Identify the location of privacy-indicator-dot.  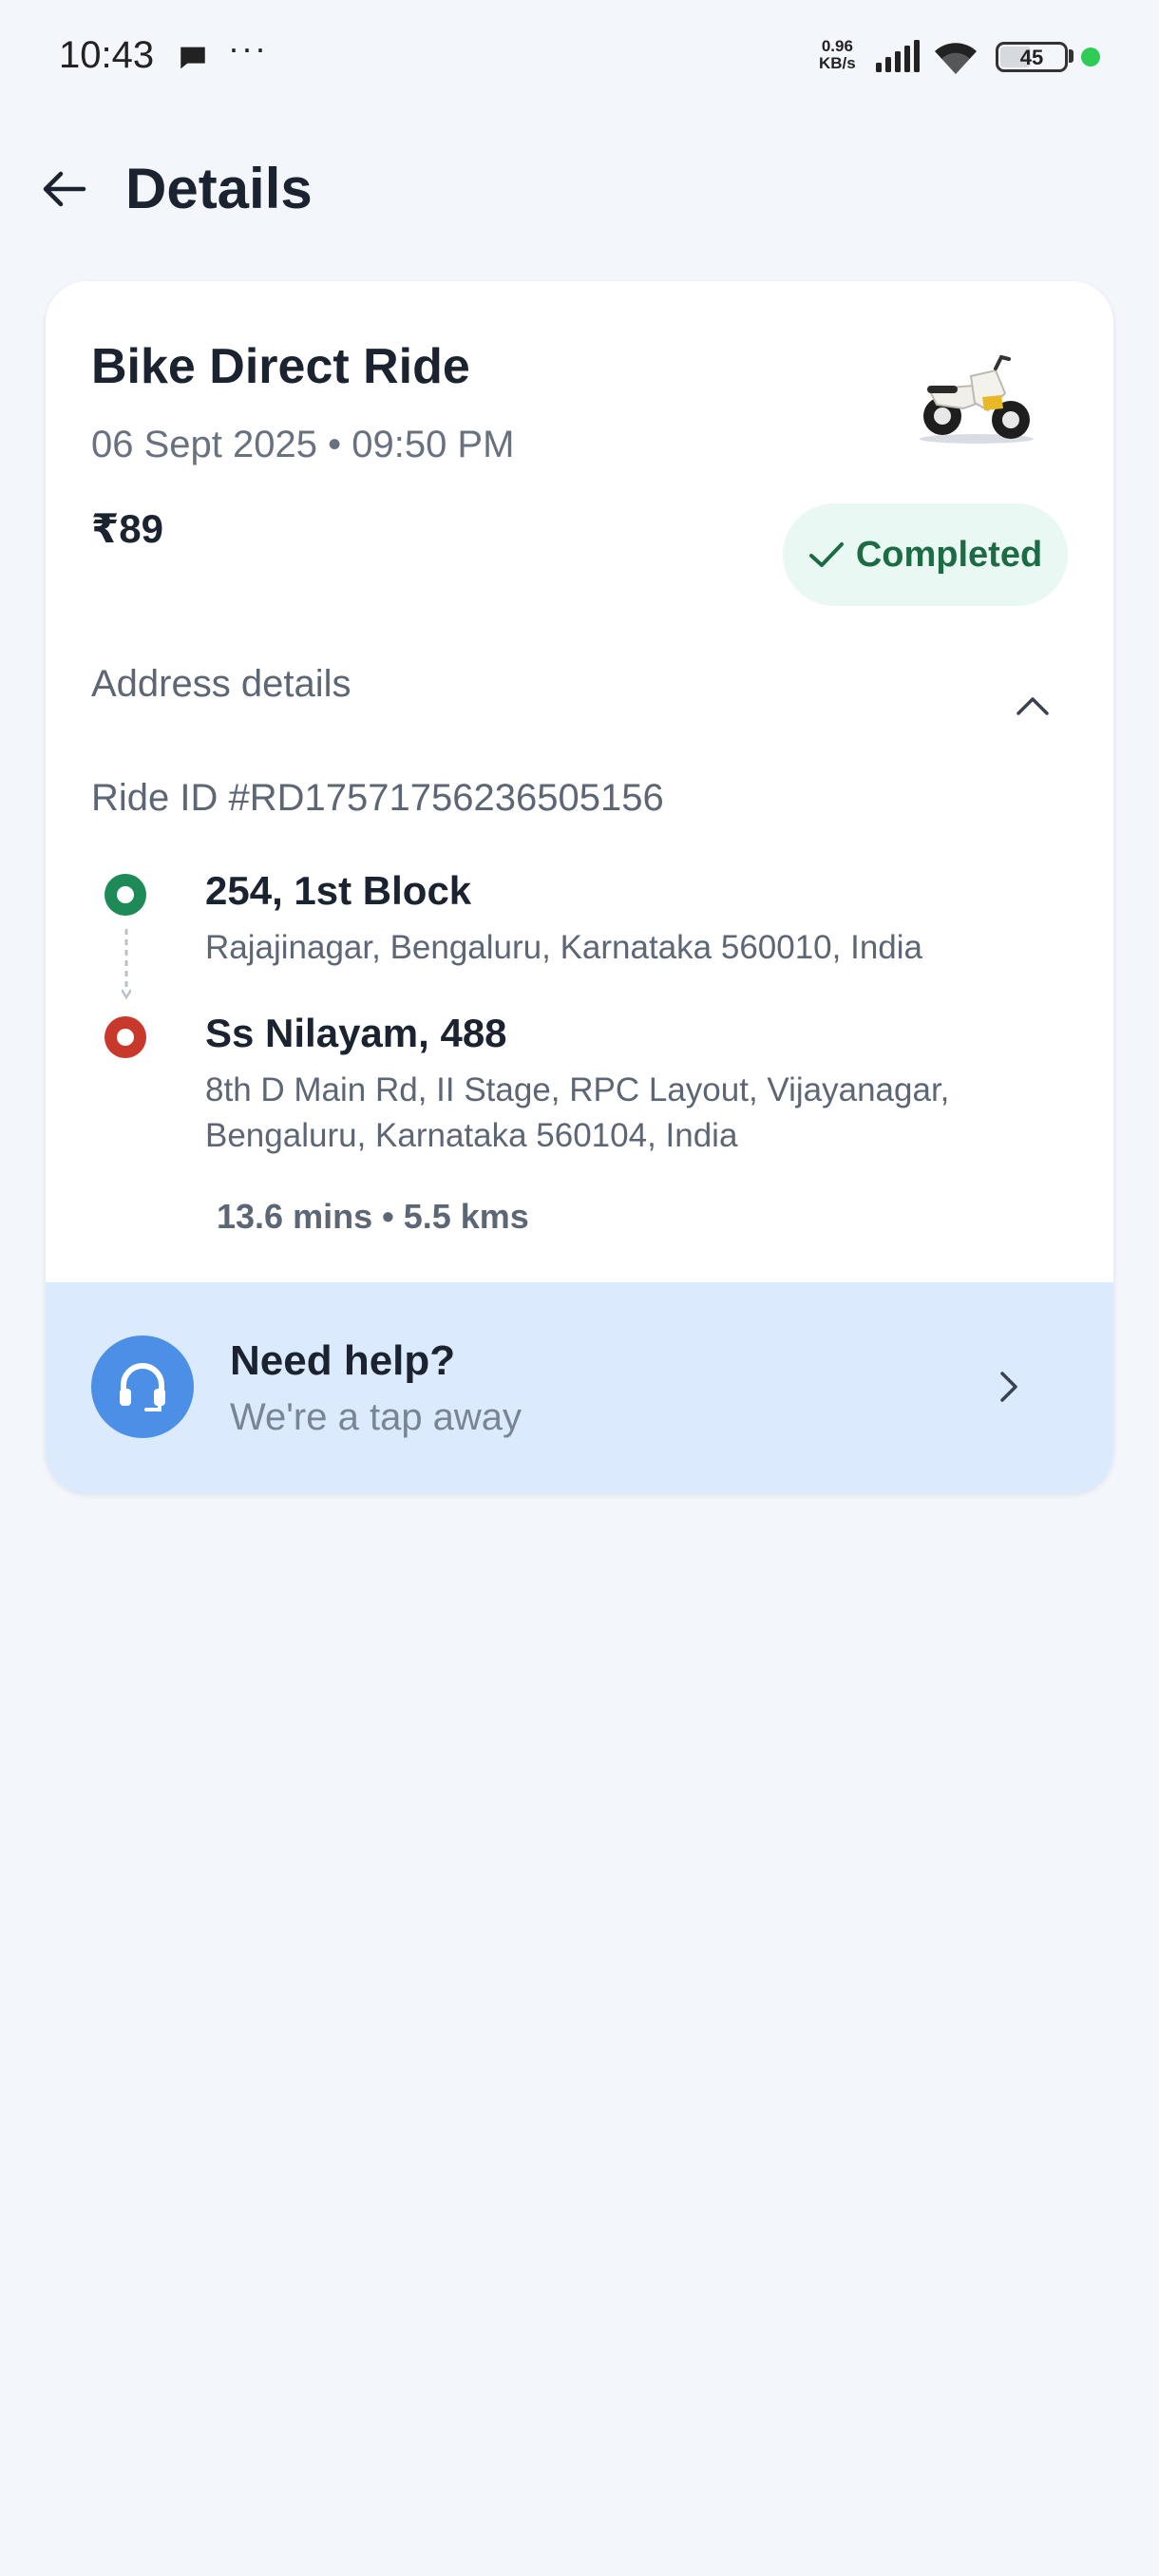
(1090, 56).